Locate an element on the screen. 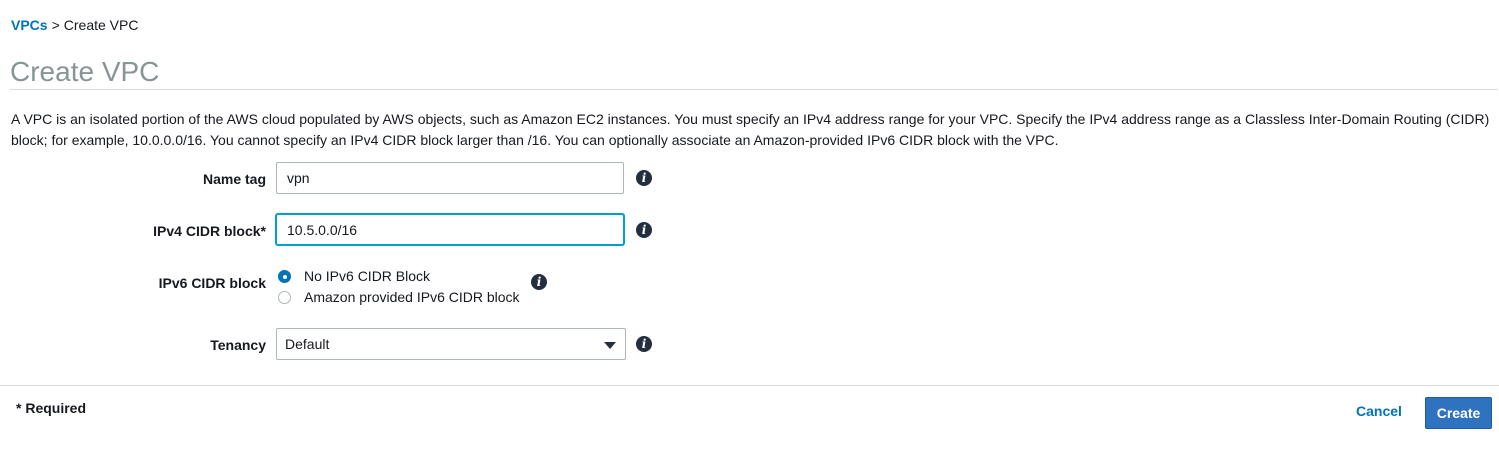  name-tag-row: Name tag i is located at coordinates (350, 178).